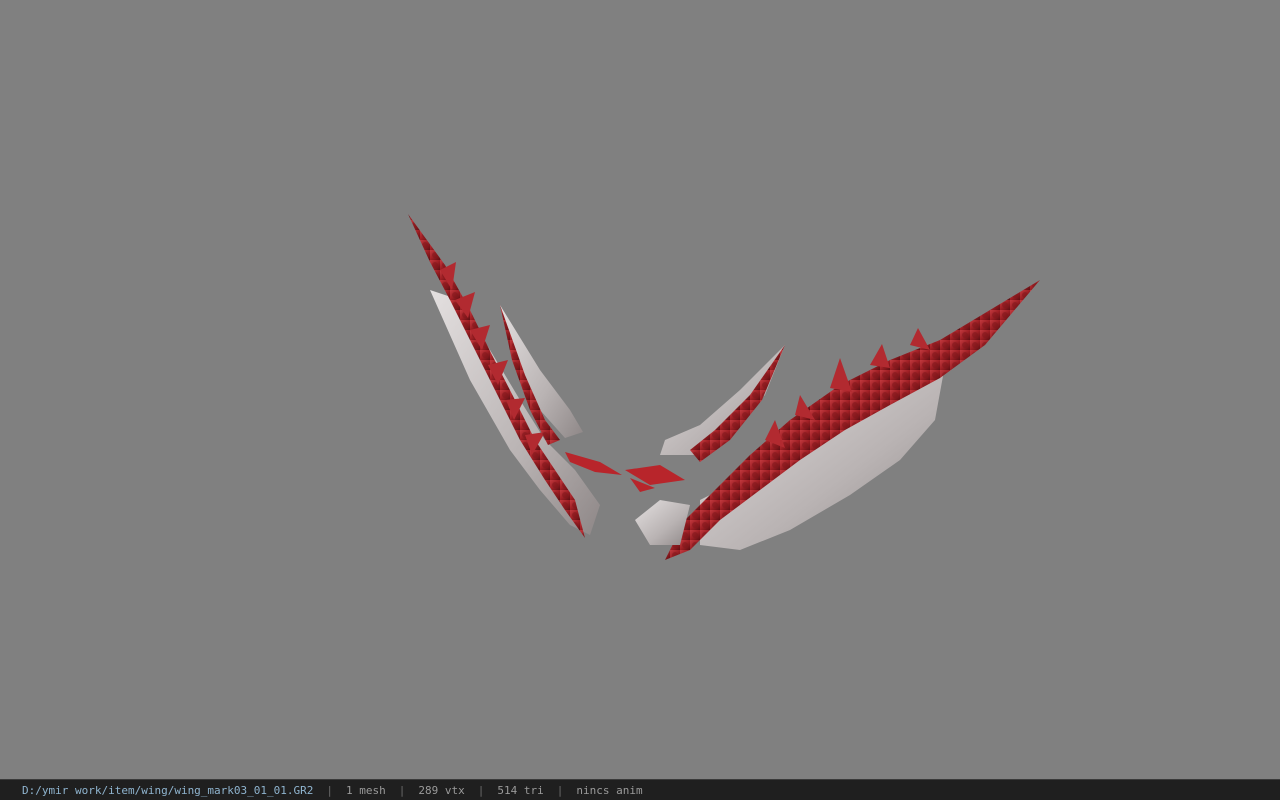 This screenshot has width=1280, height=800. What do you see at coordinates (366, 790) in the screenshot?
I see `status-mesh-count: 1 mesh` at bounding box center [366, 790].